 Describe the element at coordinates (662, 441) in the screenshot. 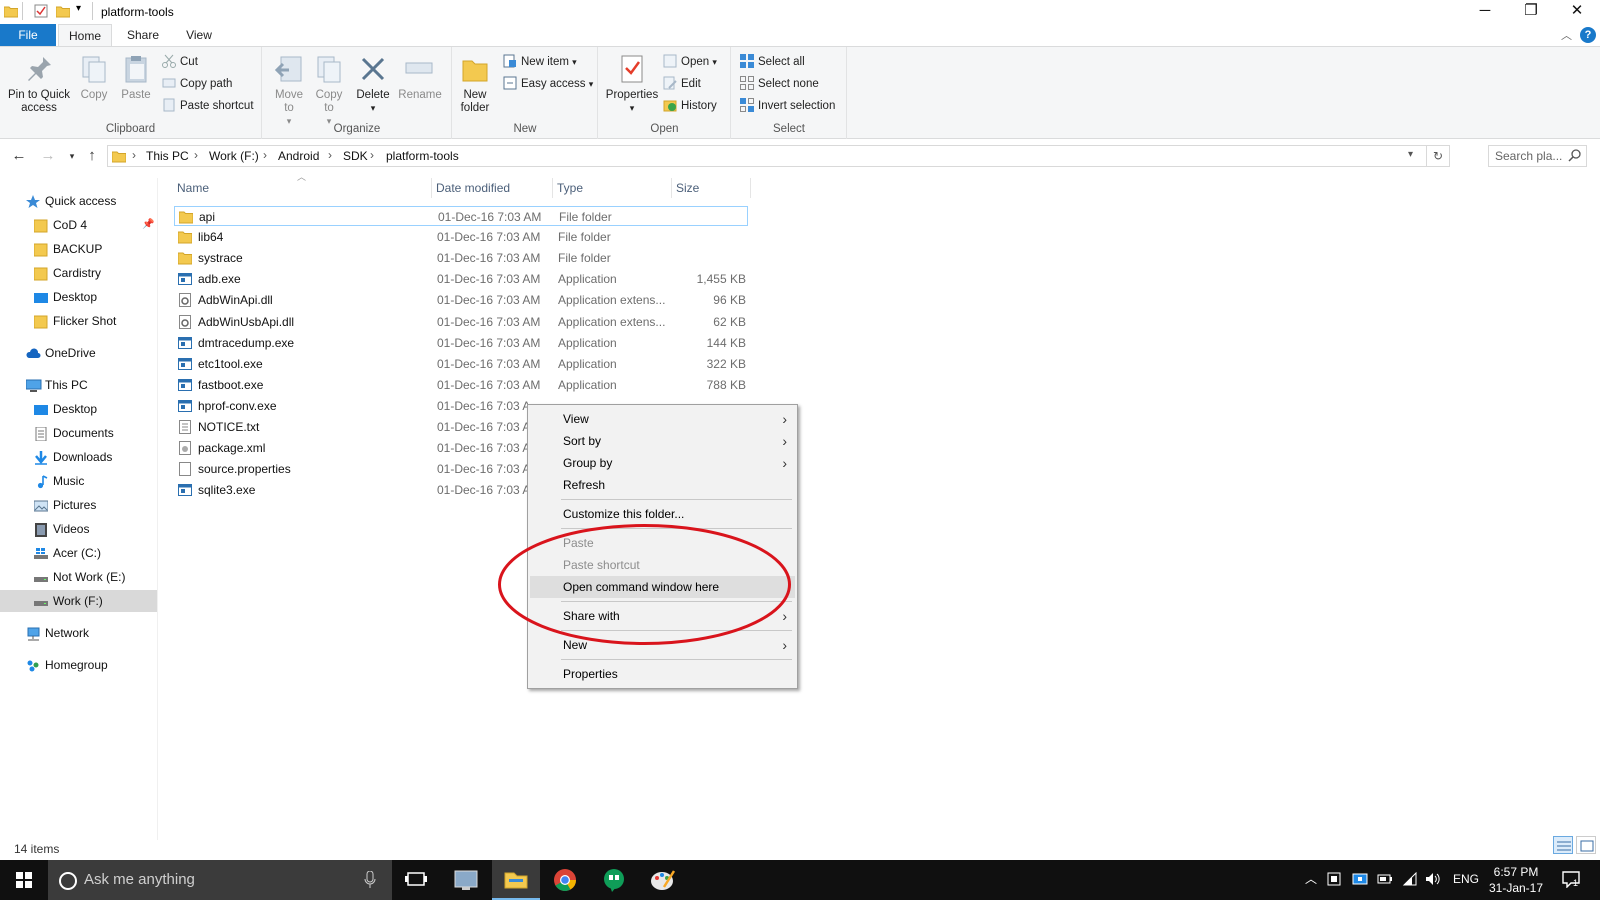

I see `menu-item-sort-by: Sort by ›` at that location.